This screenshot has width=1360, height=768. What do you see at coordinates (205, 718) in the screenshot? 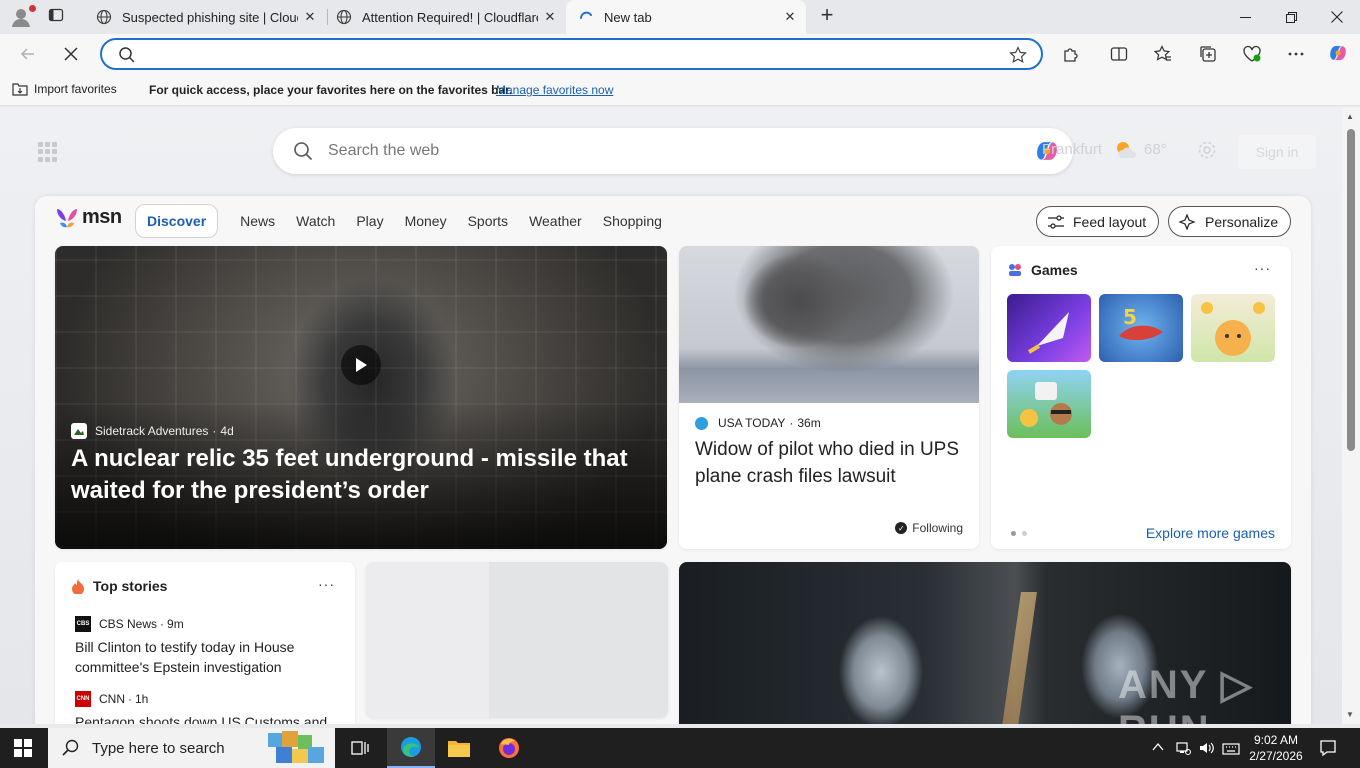
I see `story-headline: Pentagon shoots down US Customs and` at bounding box center [205, 718].